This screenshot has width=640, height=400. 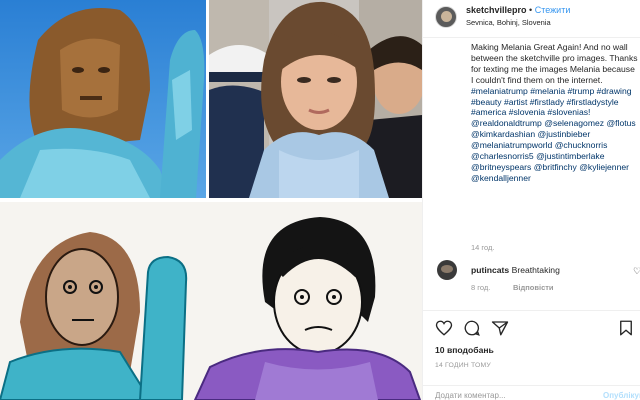 What do you see at coordinates (508, 22) in the screenshot?
I see `post-location: Sevnica, Bohinj, Slovenia` at bounding box center [508, 22].